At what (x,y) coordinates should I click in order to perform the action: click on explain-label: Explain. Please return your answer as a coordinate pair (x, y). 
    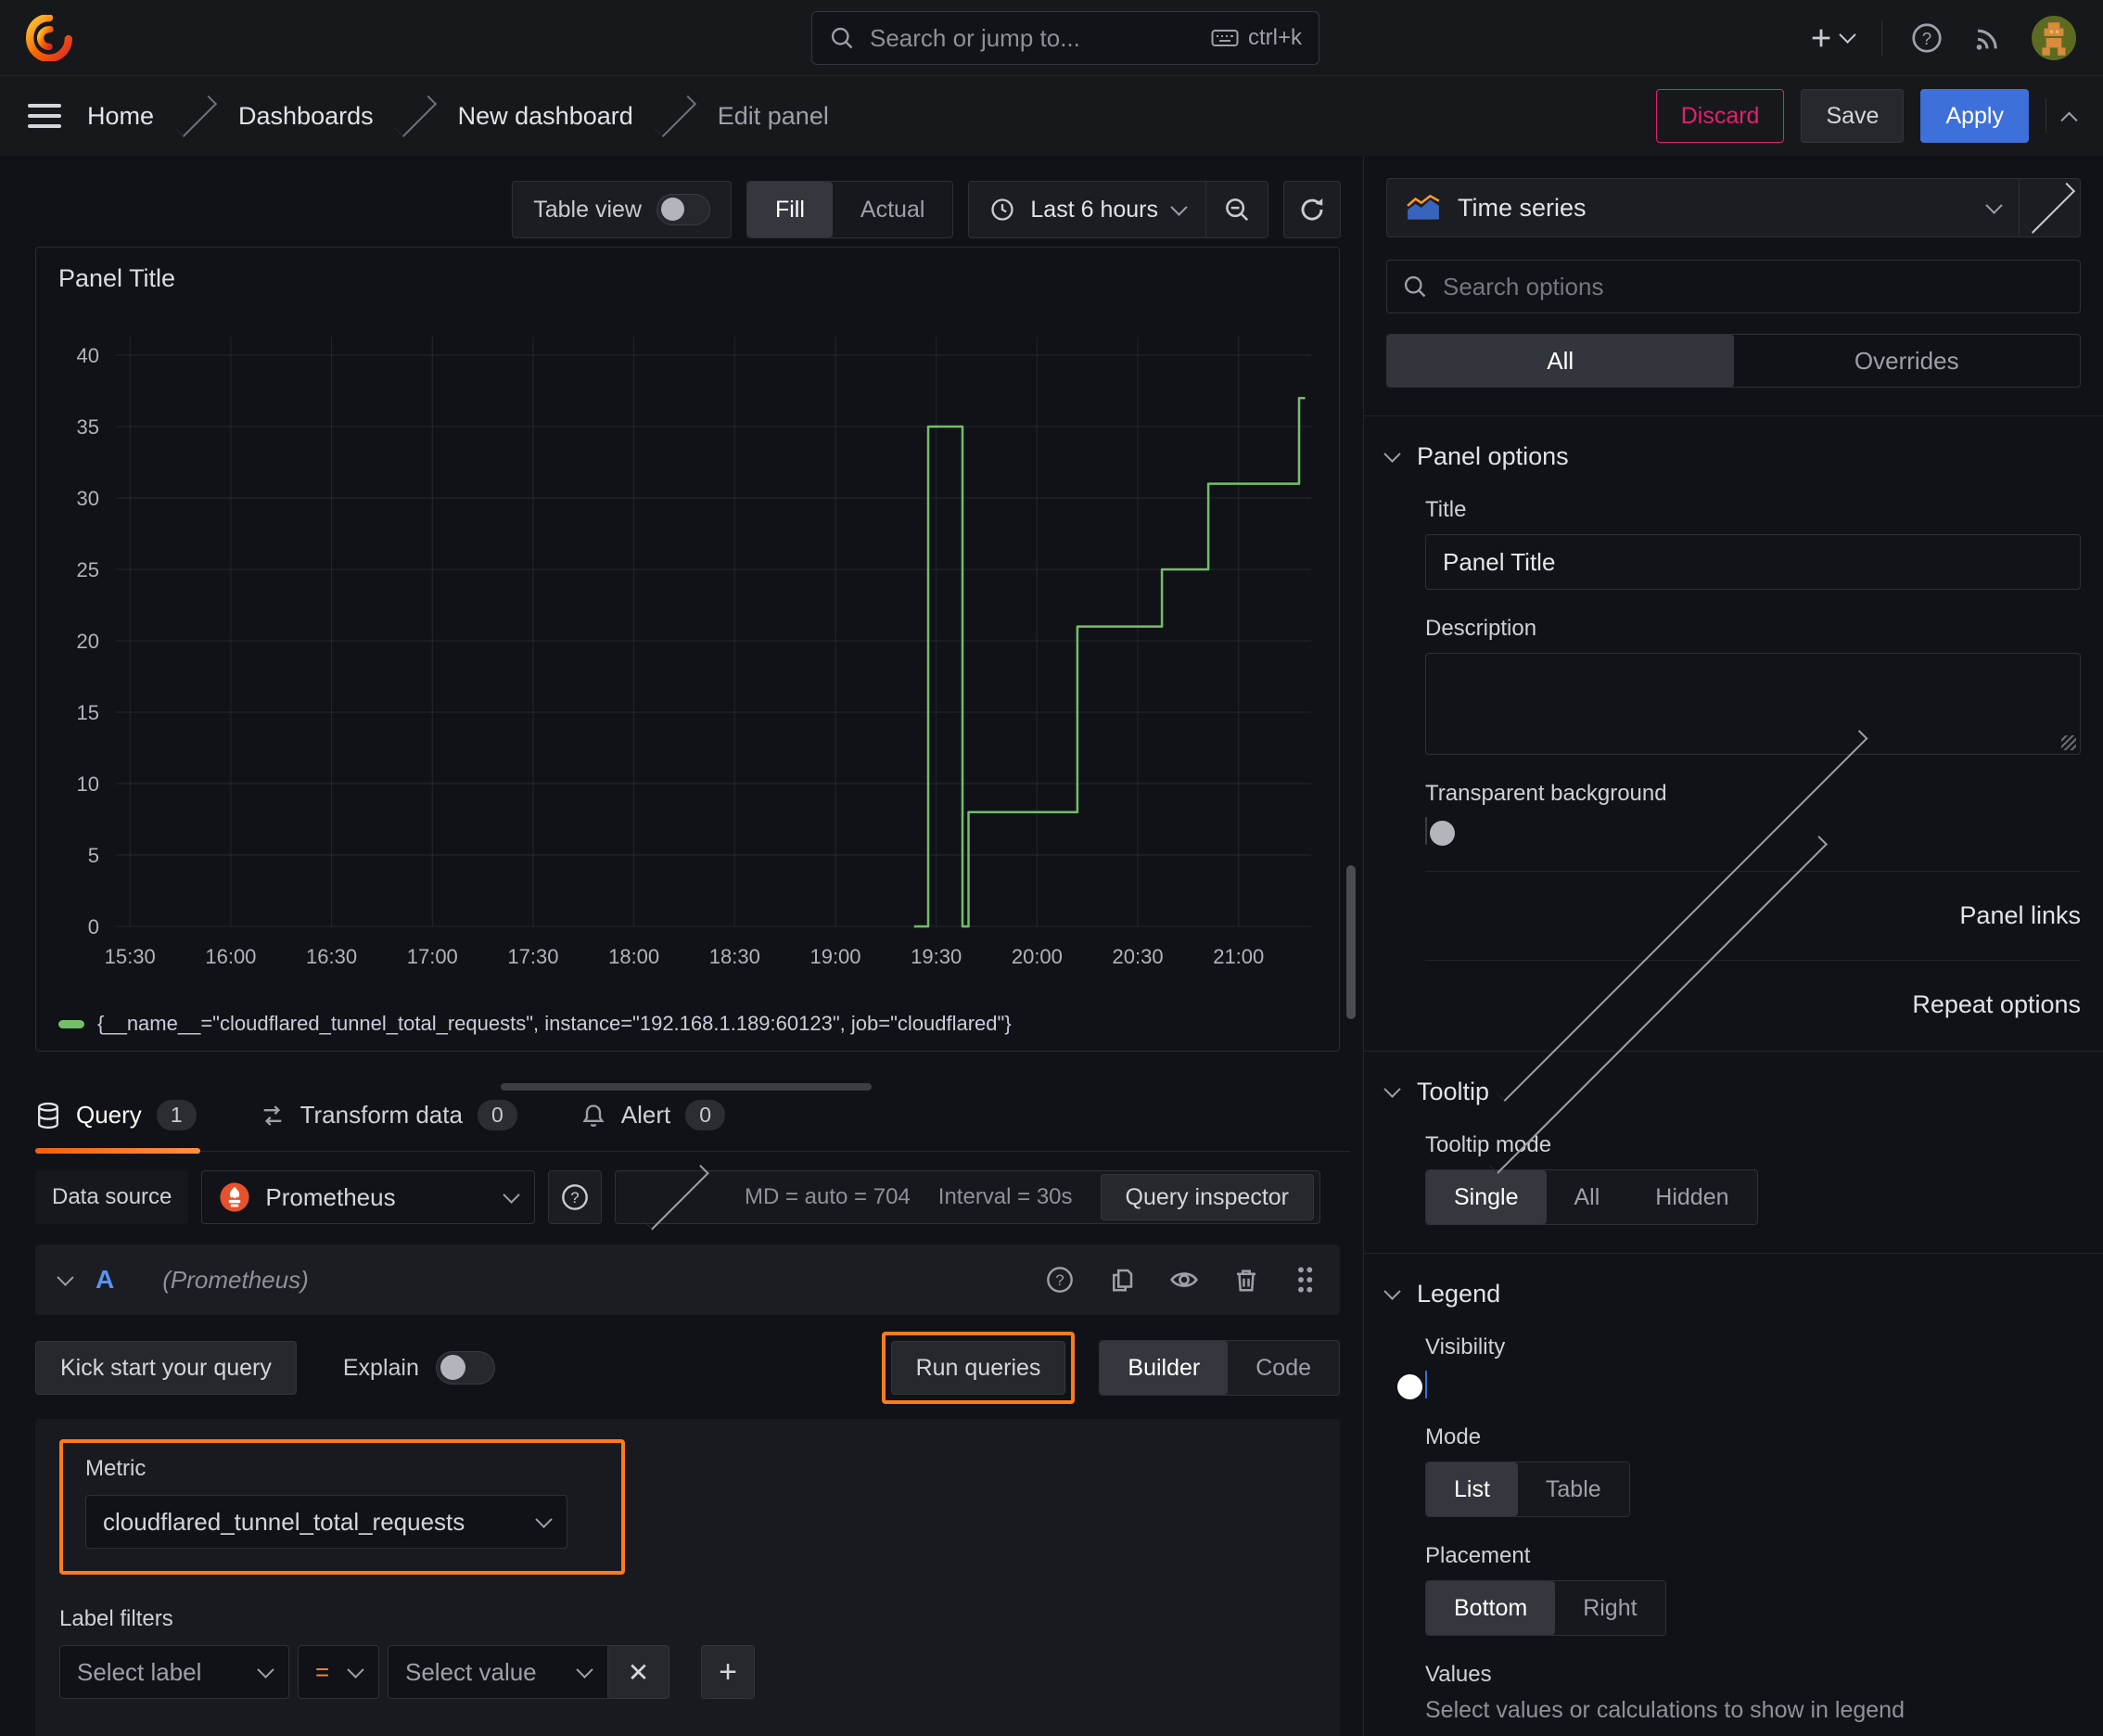
    Looking at the image, I should click on (380, 1367).